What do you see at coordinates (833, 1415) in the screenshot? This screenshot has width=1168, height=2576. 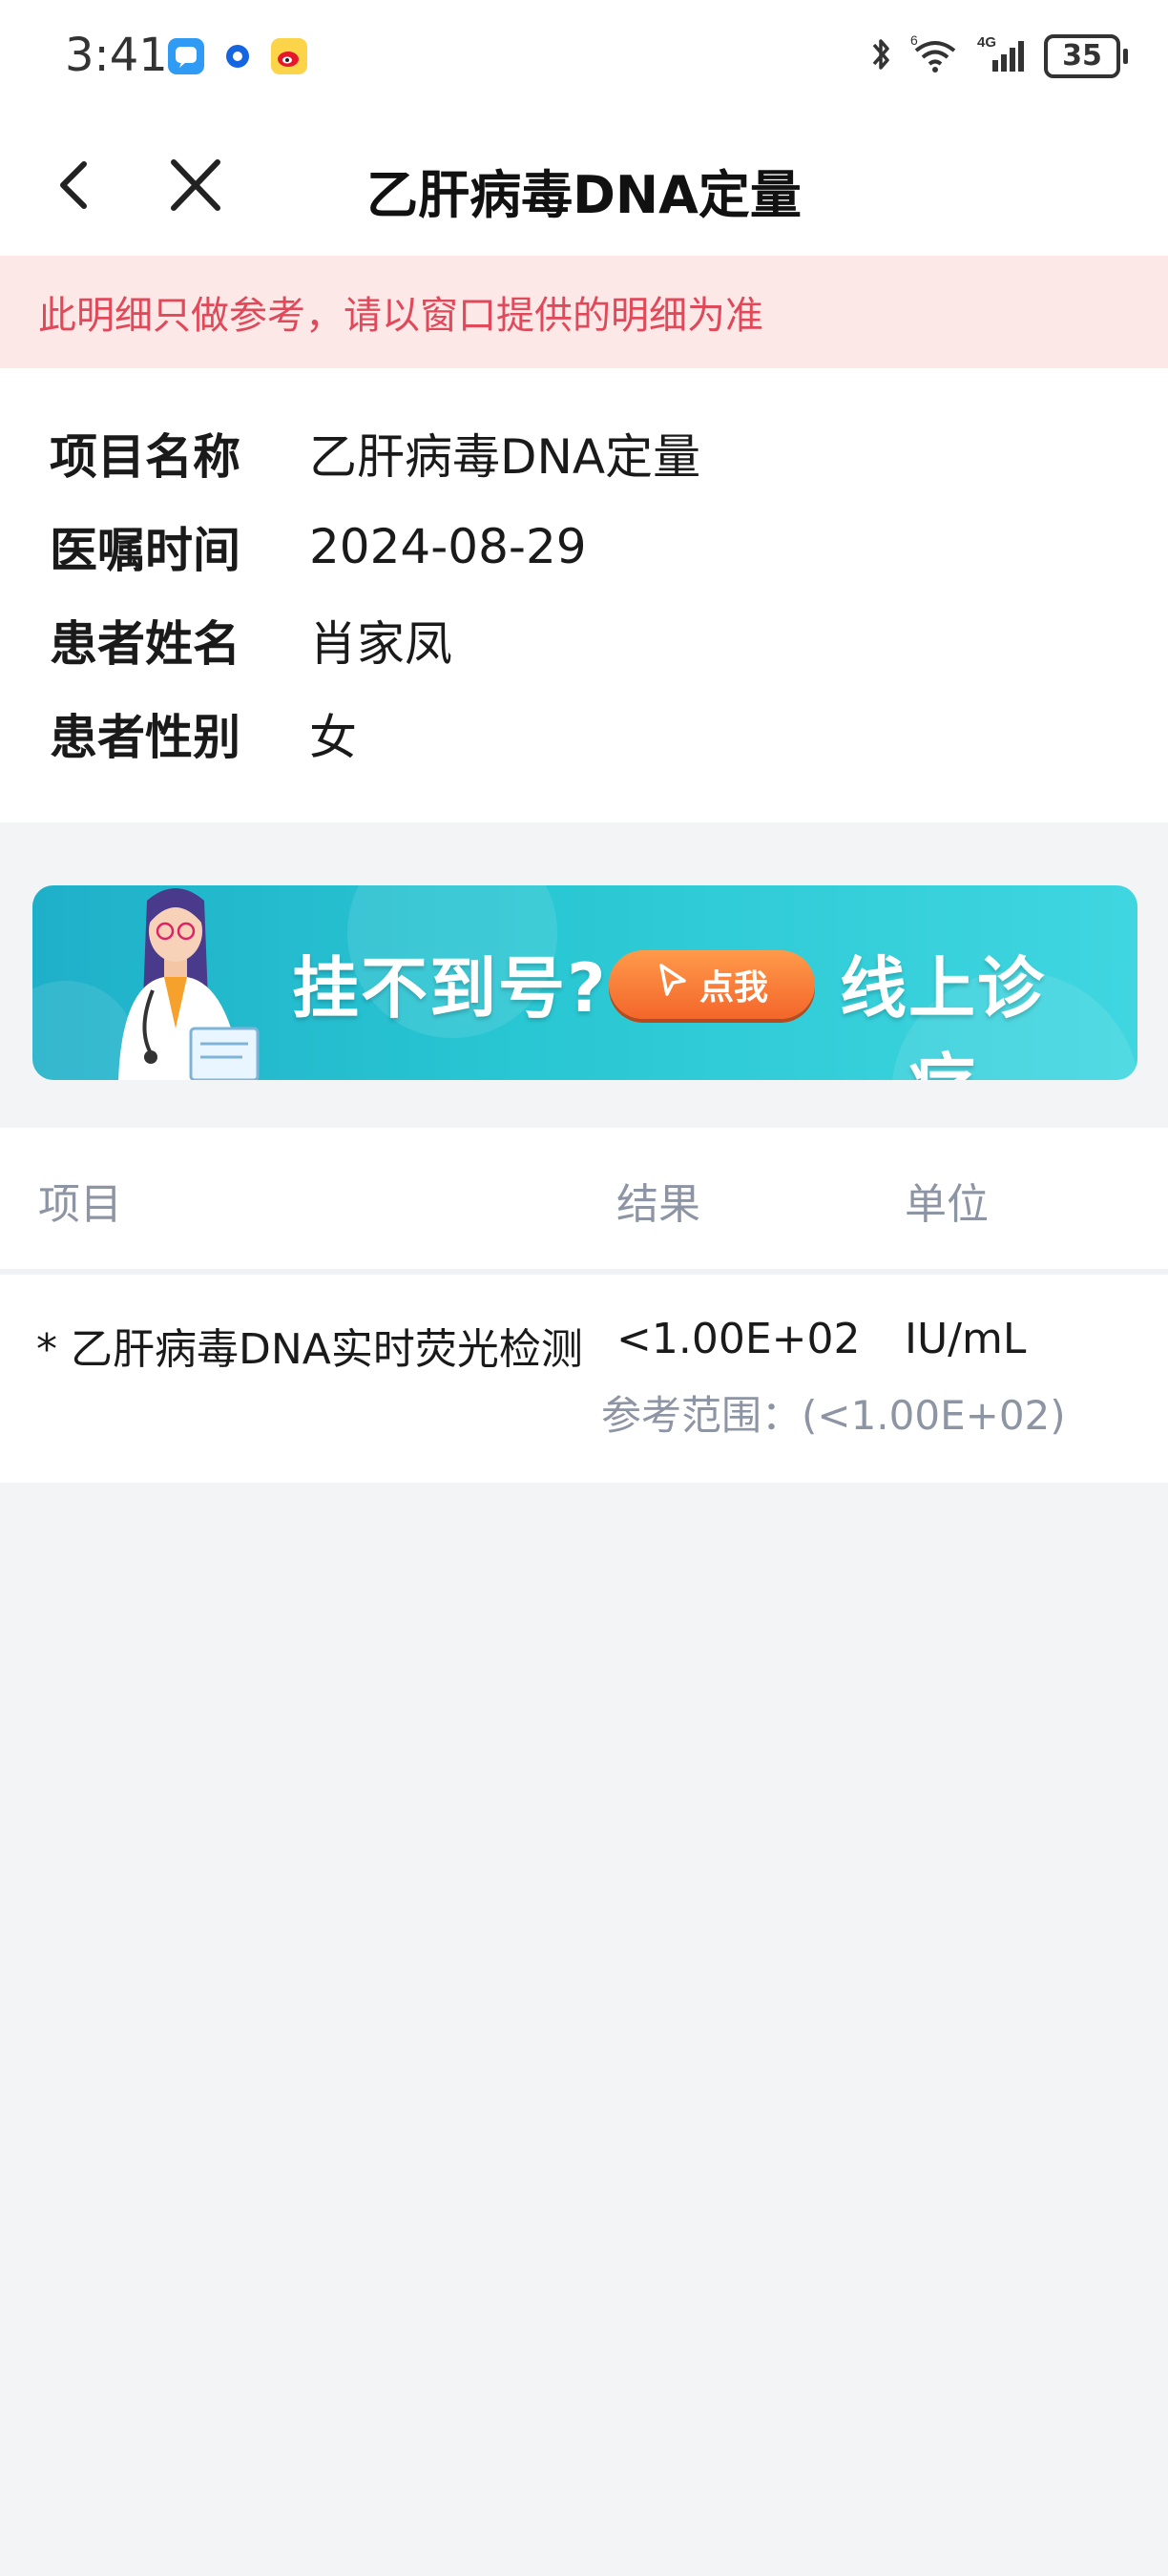 I see `reference-range: 参考范围：(<1.00E+02)` at bounding box center [833, 1415].